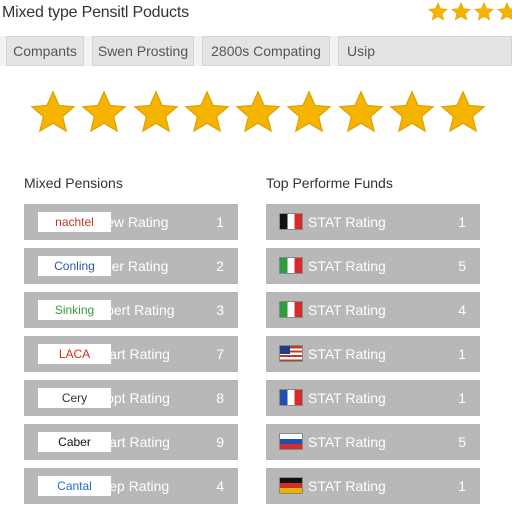 The image size is (512, 512). Describe the element at coordinates (291, 441) in the screenshot. I see `slovakia-flag-icon` at that location.